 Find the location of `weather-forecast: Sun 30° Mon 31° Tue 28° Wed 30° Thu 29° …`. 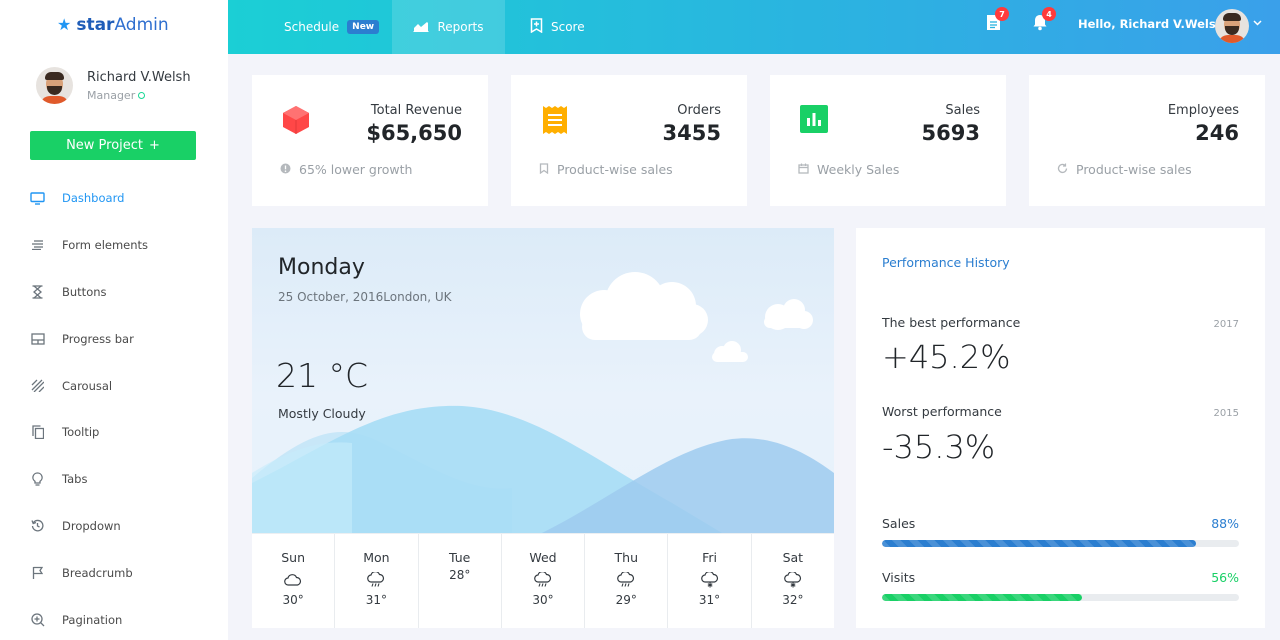

weather-forecast: Sun 30° Mon 31° Tue 28° Wed 30° Thu 29° … is located at coordinates (543, 580).